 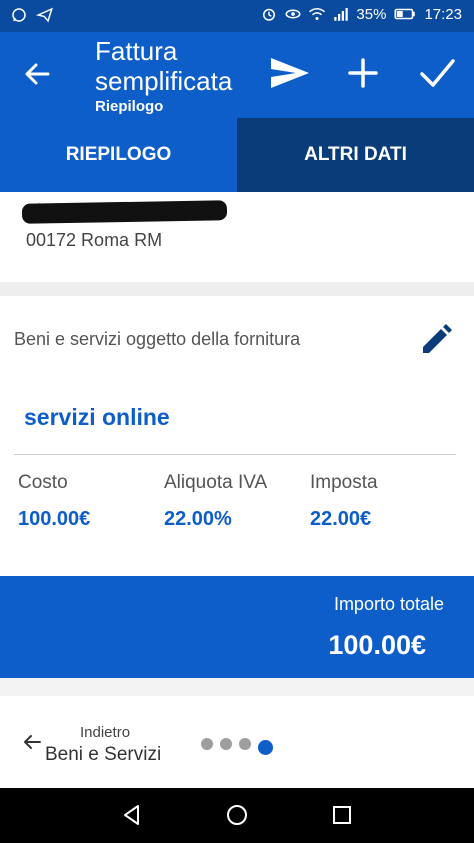 I want to click on system-indicators: 35% 17:23, so click(x=361, y=14).